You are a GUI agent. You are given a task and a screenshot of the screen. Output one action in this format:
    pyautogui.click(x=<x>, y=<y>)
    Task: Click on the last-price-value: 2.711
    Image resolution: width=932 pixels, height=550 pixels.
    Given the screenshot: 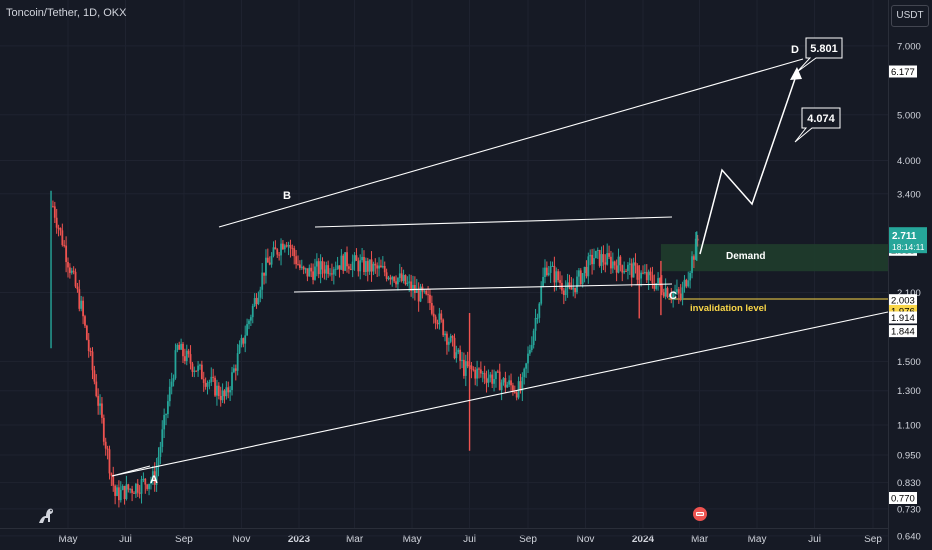 What is the action you would take?
    pyautogui.click(x=904, y=236)
    